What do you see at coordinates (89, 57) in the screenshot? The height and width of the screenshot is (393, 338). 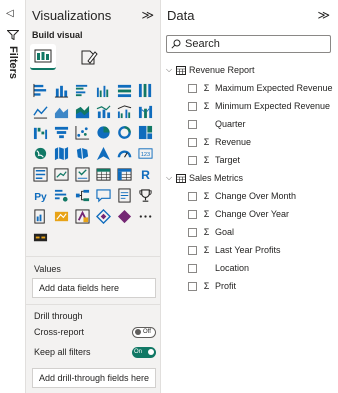 I see `format-visual-tab` at bounding box center [89, 57].